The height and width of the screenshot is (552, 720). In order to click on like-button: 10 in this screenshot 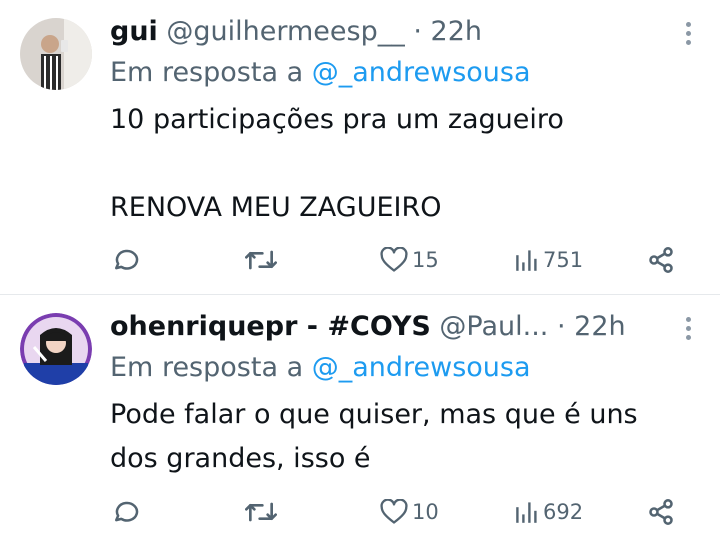, I will do `click(409, 512)`.